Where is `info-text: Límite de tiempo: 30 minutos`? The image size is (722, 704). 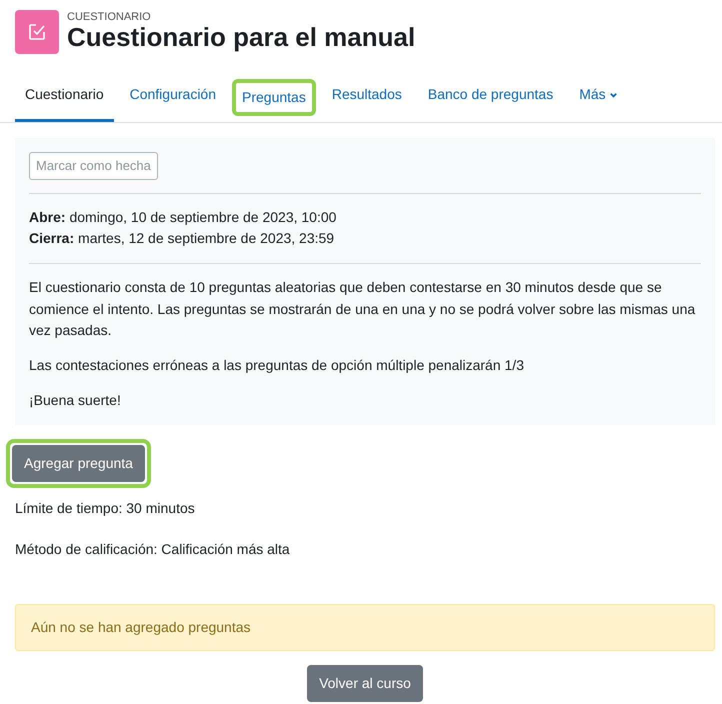
info-text: Límite de tiempo: 30 minutos is located at coordinates (105, 508).